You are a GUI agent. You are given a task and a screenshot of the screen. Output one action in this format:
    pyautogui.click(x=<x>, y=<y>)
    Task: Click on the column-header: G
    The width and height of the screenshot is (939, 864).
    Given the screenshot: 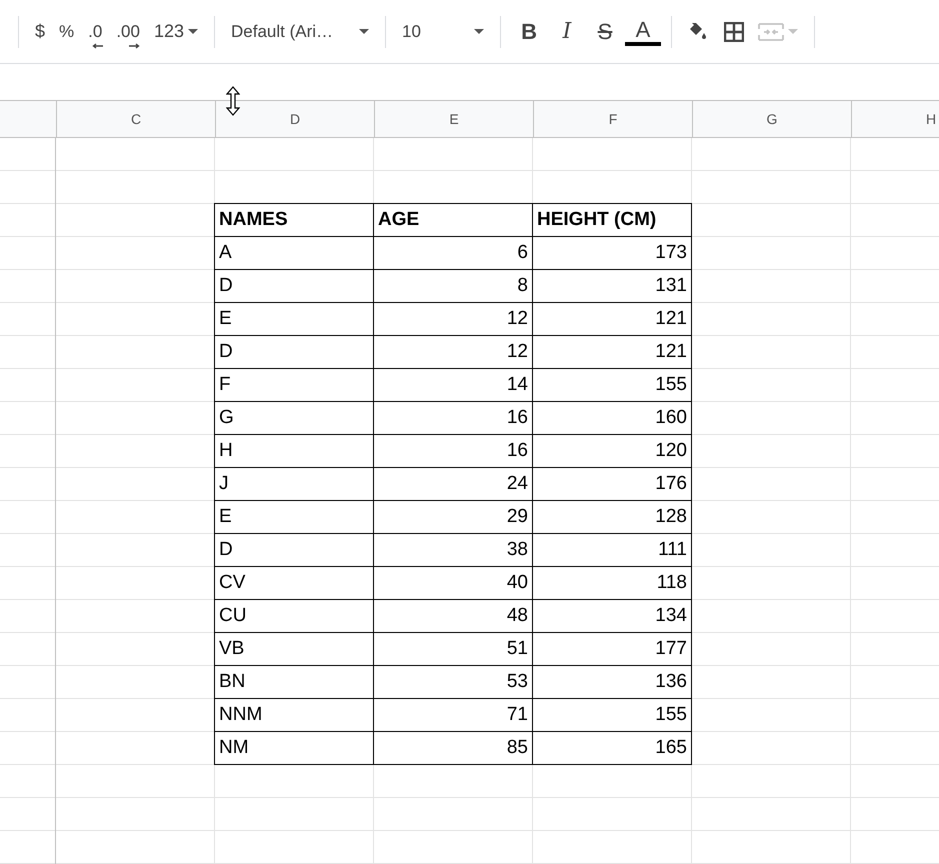 What is the action you would take?
    pyautogui.click(x=771, y=119)
    